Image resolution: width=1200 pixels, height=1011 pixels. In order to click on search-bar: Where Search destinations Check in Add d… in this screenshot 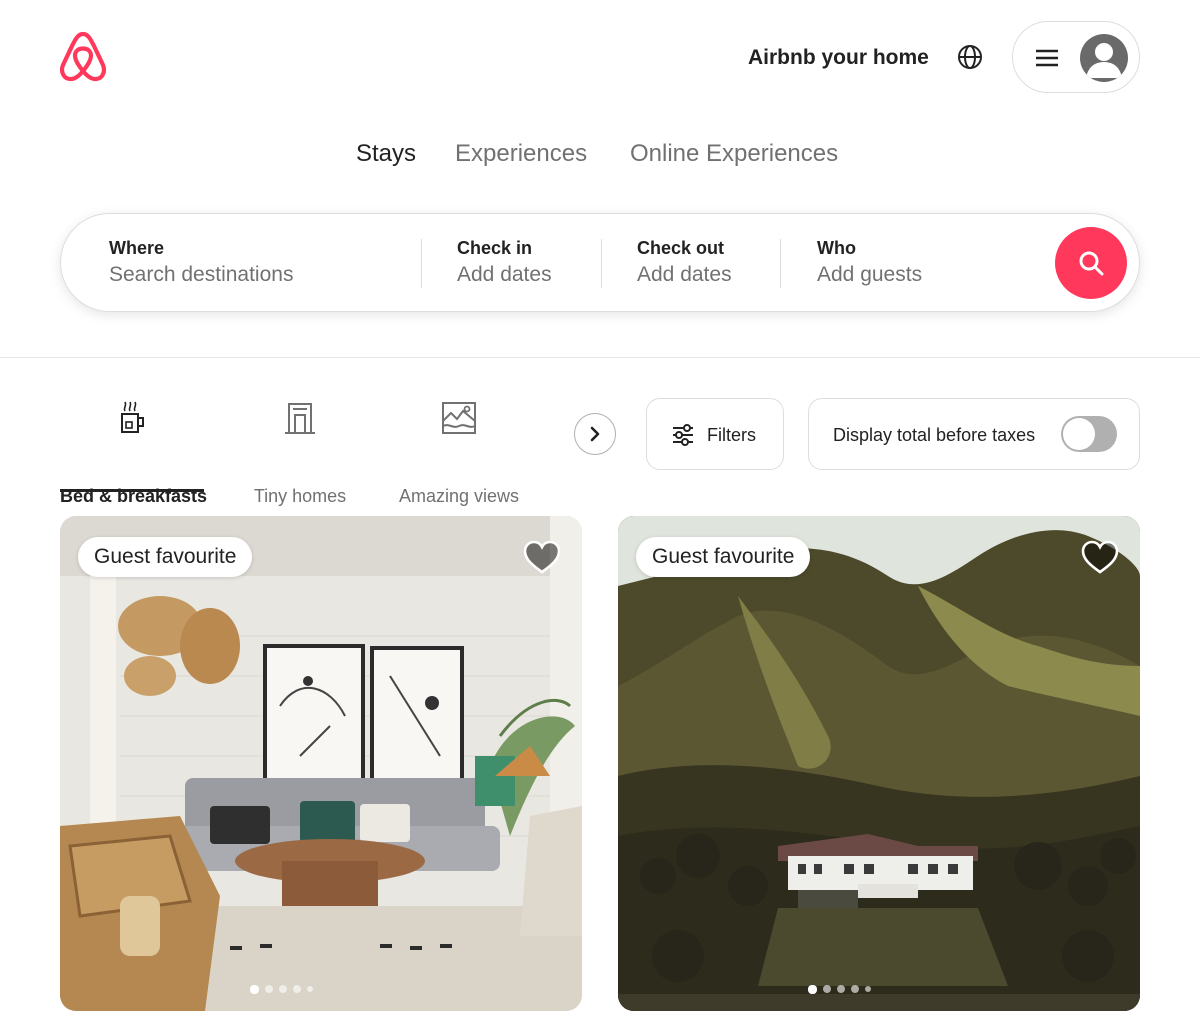, I will do `click(600, 262)`.